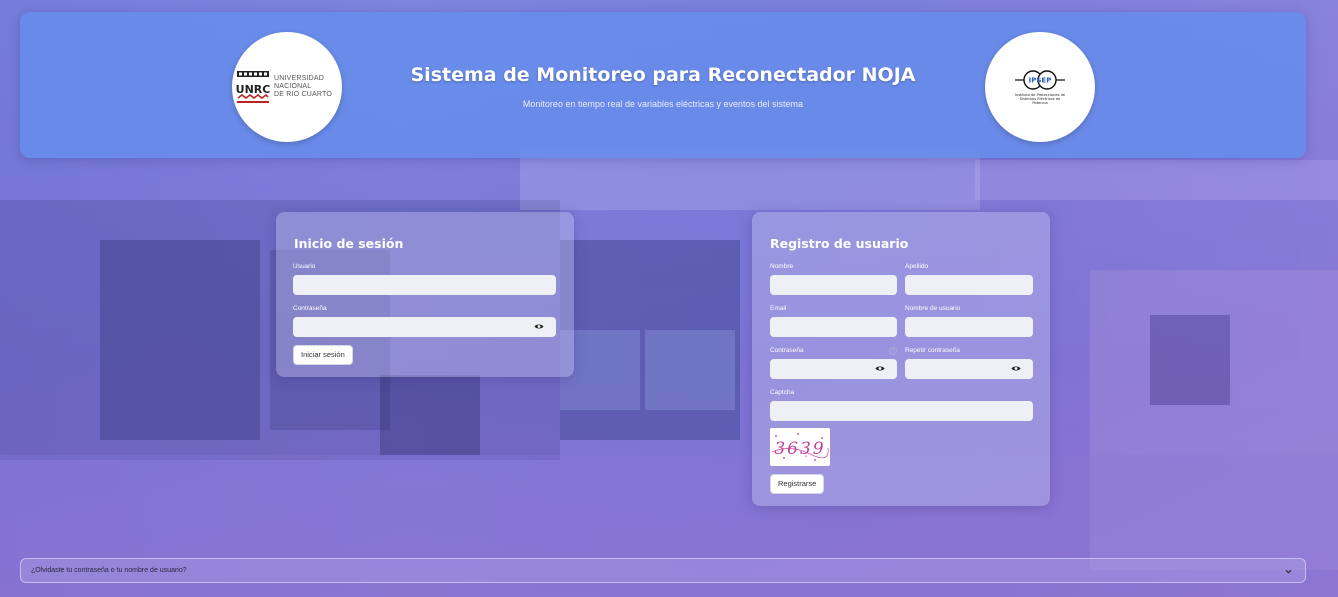 The image size is (1338, 597). Describe the element at coordinates (323, 355) in the screenshot. I see `login-button: Iniciar sesión` at that location.